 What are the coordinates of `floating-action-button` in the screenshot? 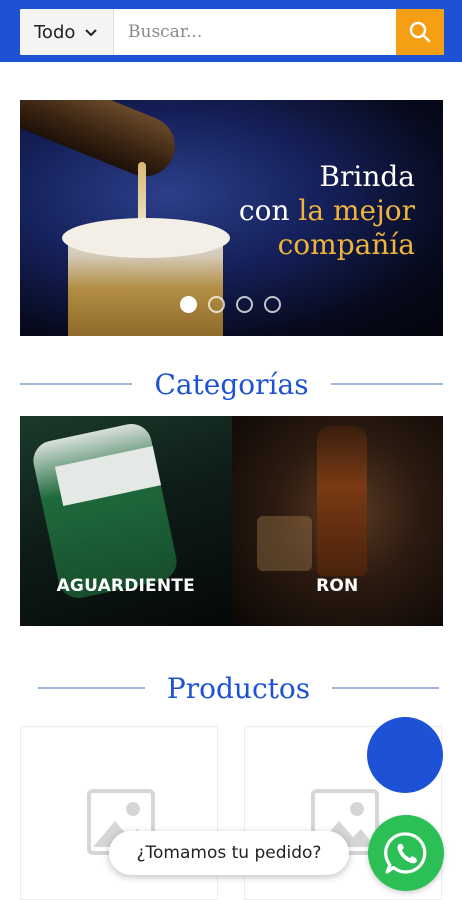 It's located at (405, 755).